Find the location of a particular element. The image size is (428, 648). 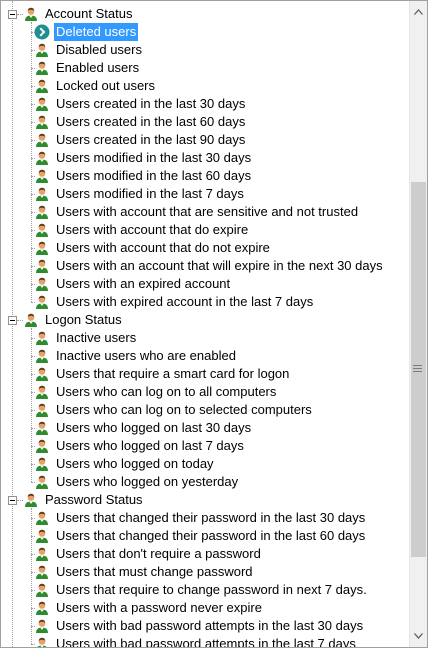

tree-item: Users created in the last 60 days is located at coordinates (140, 122).